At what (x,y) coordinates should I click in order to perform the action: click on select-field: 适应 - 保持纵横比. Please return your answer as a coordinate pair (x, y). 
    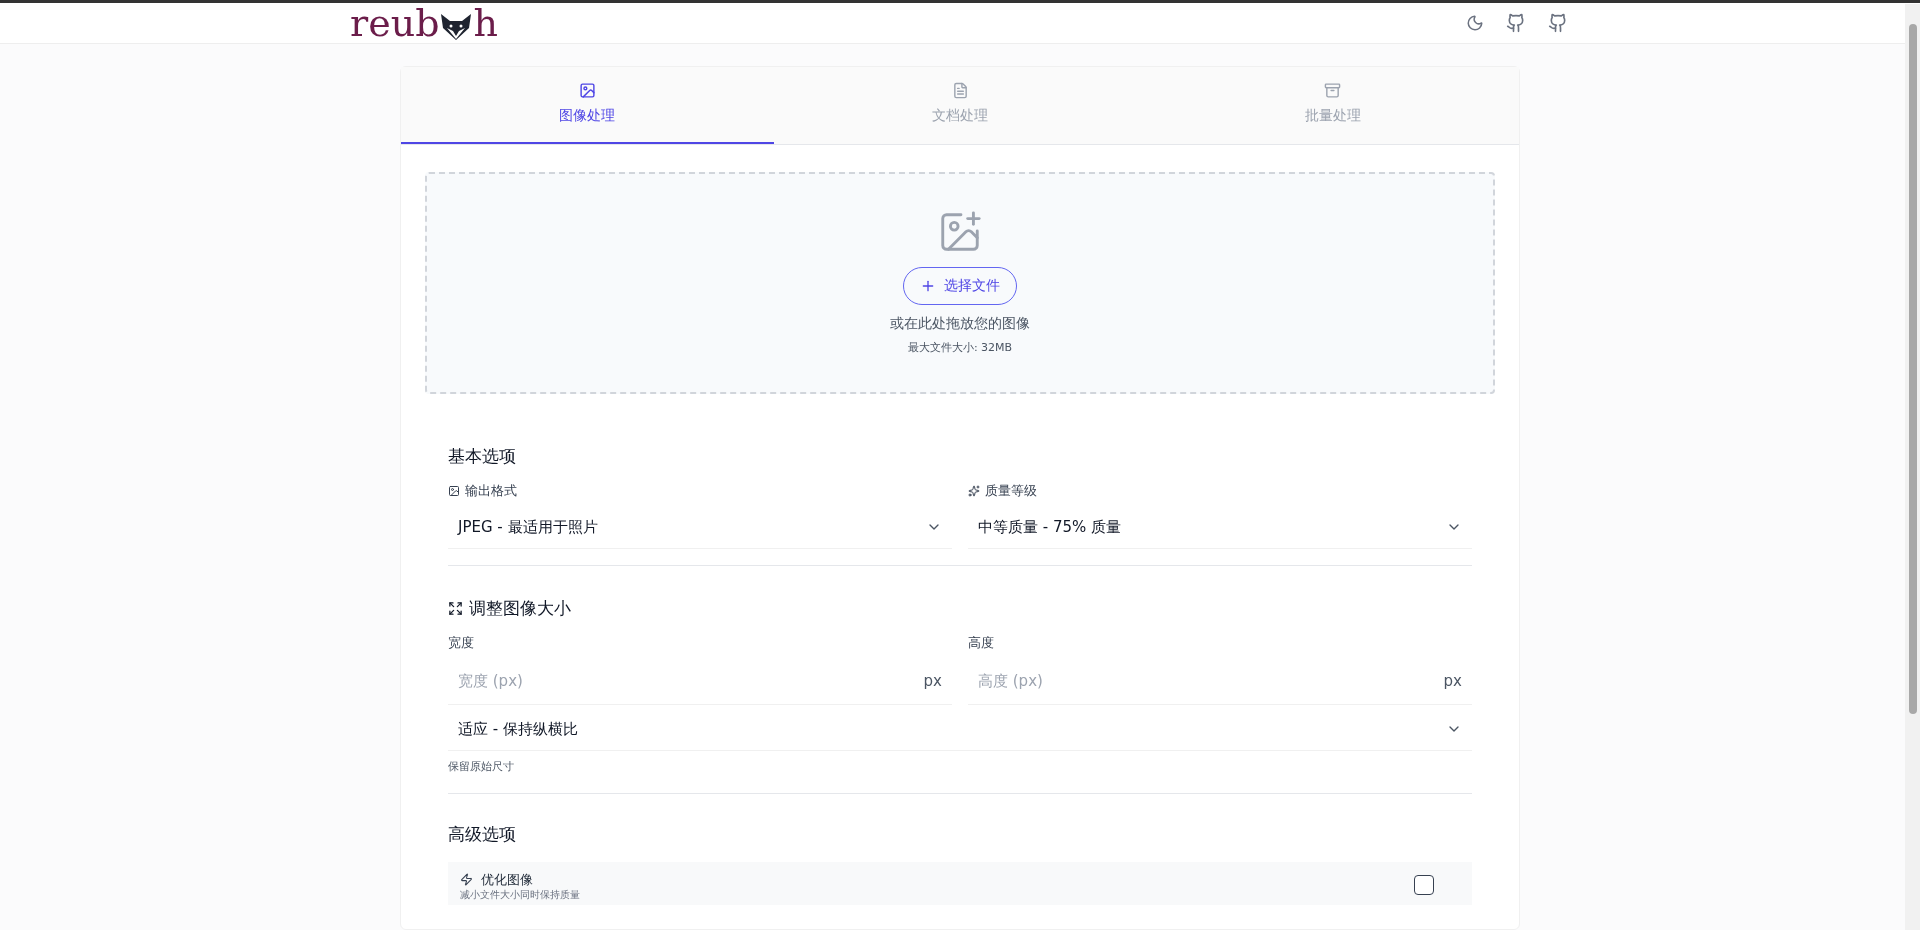
    Looking at the image, I should click on (960, 729).